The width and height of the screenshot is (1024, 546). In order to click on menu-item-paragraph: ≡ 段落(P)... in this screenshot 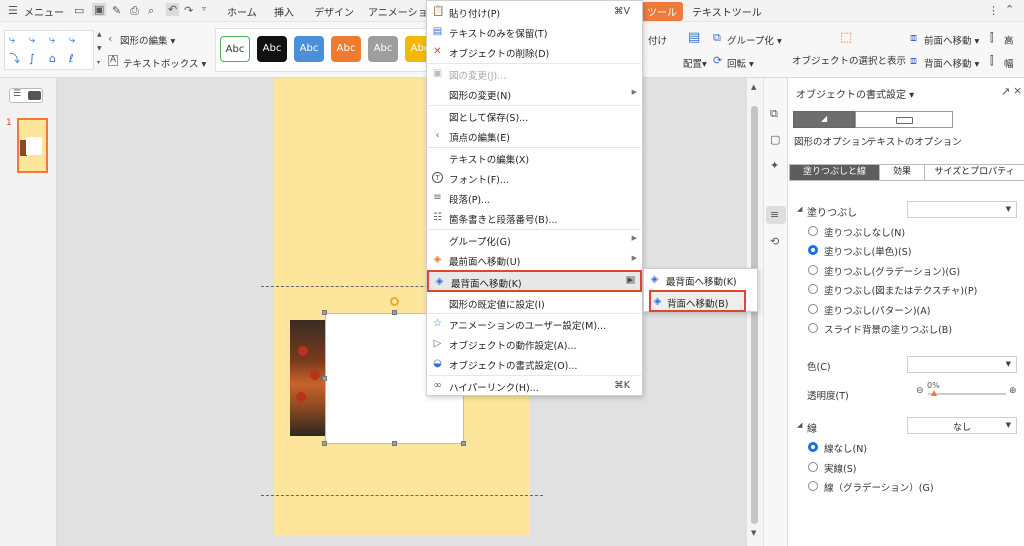, I will do `click(534, 198)`.